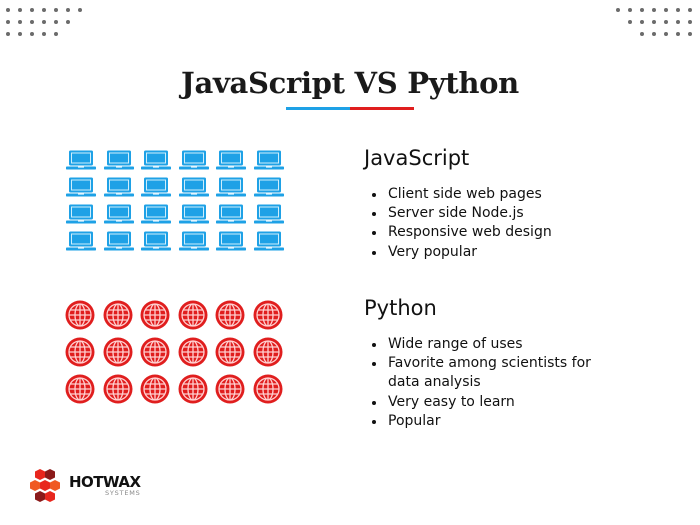 The image size is (700, 525). Describe the element at coordinates (479, 344) in the screenshot. I see `list-item: Wide range of uses` at that location.